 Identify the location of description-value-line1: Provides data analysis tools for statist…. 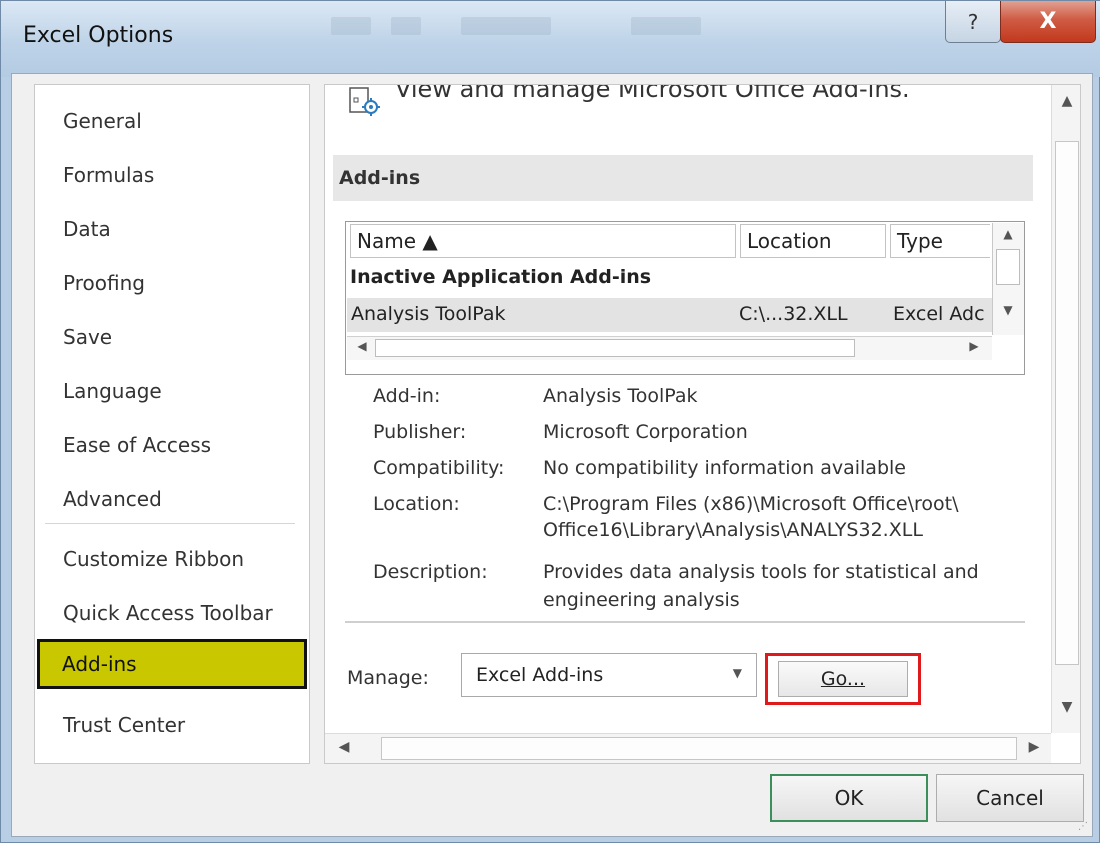
(761, 572).